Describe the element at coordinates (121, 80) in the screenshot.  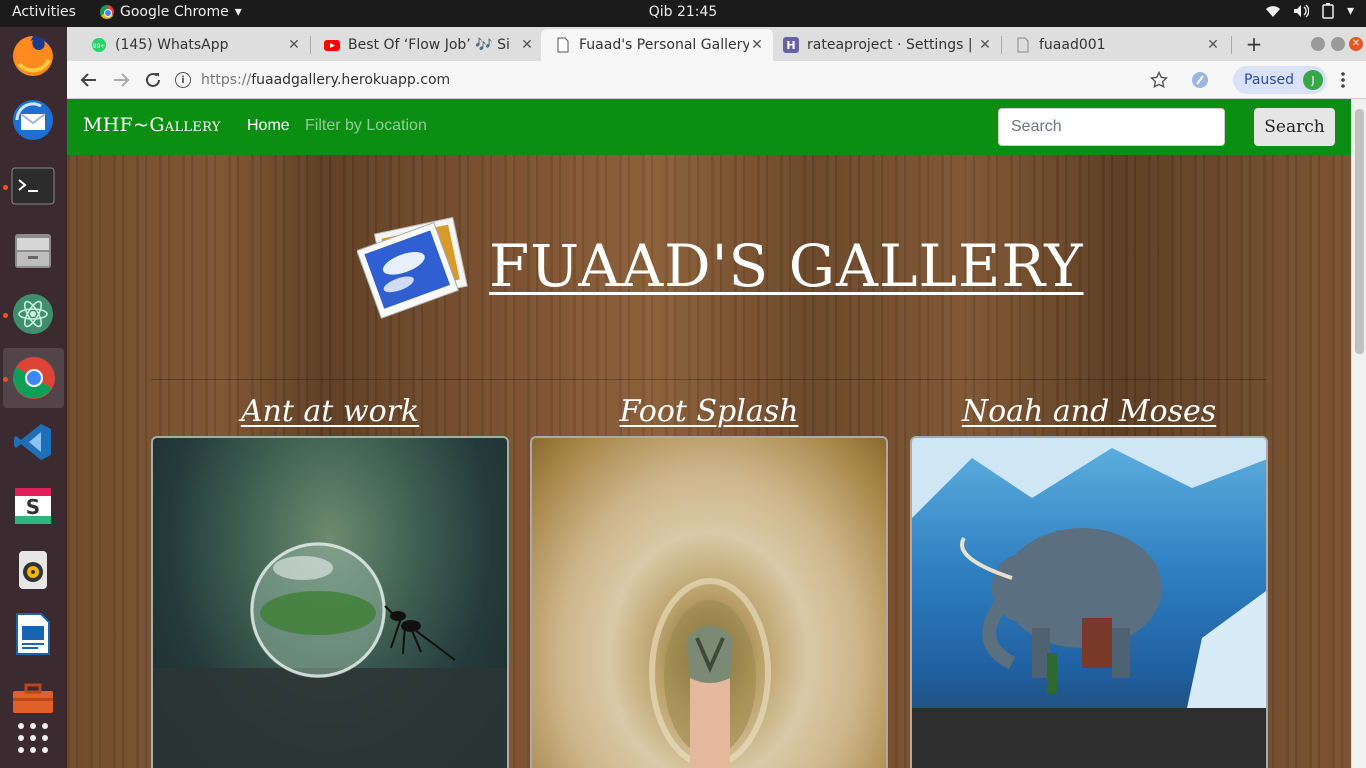
I see `forward-arrow-icon` at that location.